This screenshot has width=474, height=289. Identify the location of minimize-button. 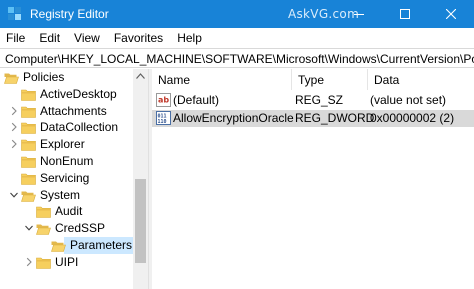
(359, 14).